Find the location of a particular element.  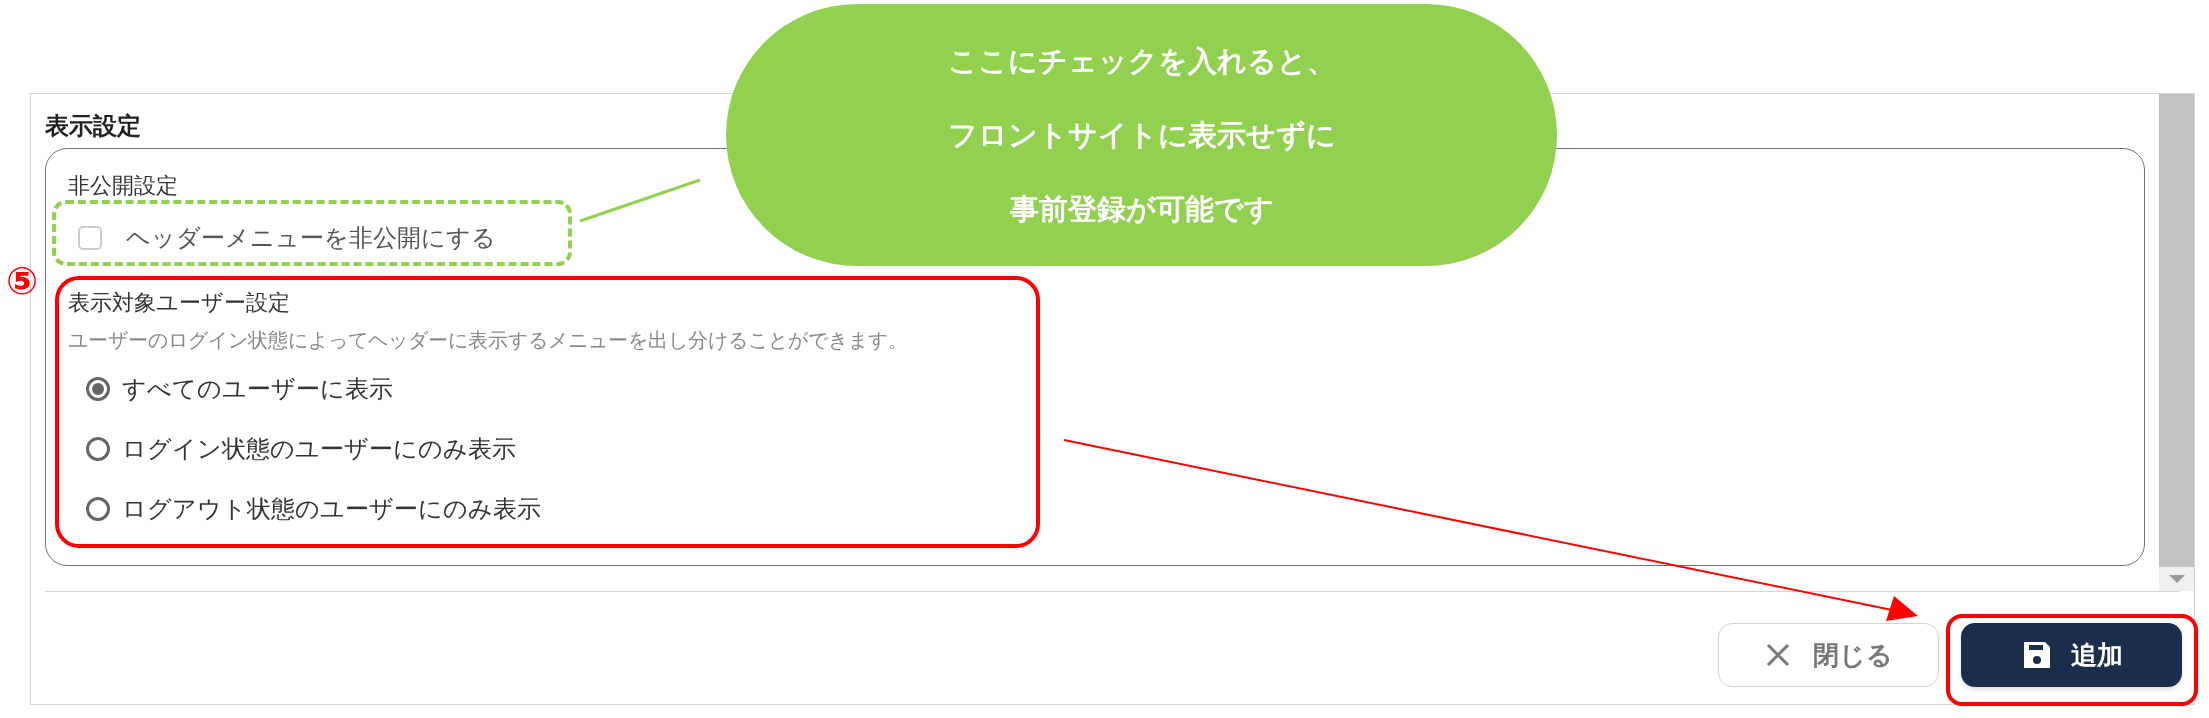

radio-label: すべてのユーザーに表示 is located at coordinates (257, 389).